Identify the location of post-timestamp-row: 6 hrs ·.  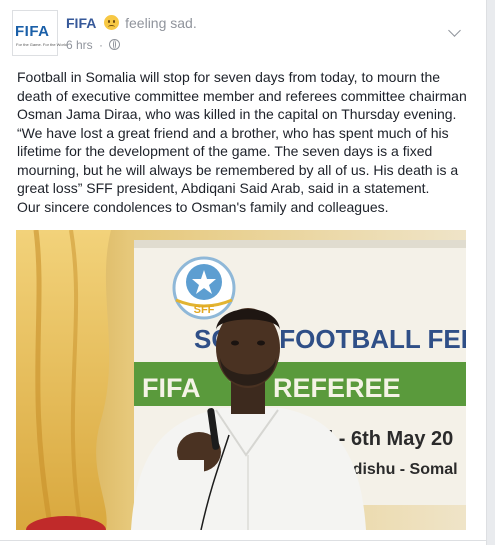
(93, 45).